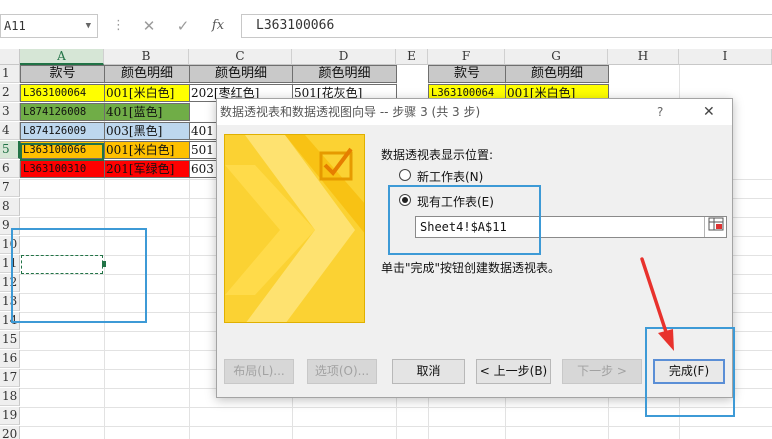  Describe the element at coordinates (643, 57) in the screenshot. I see `column-header-h: H` at that location.